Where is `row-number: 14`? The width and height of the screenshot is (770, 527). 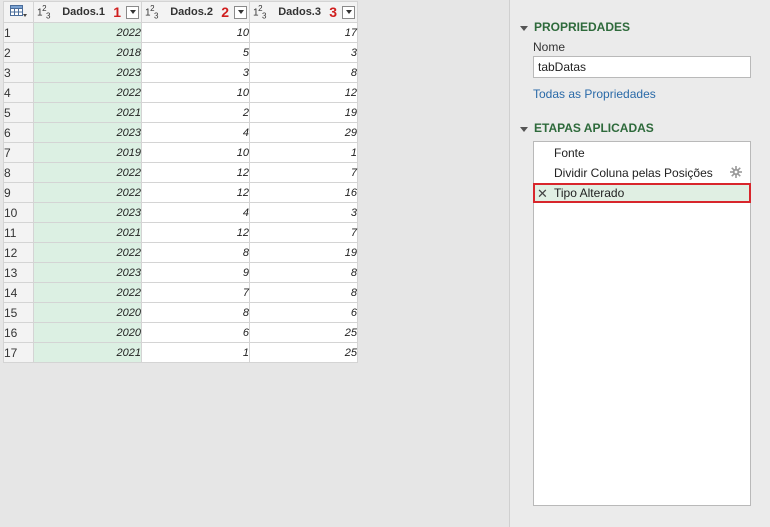 row-number: 14 is located at coordinates (18, 292).